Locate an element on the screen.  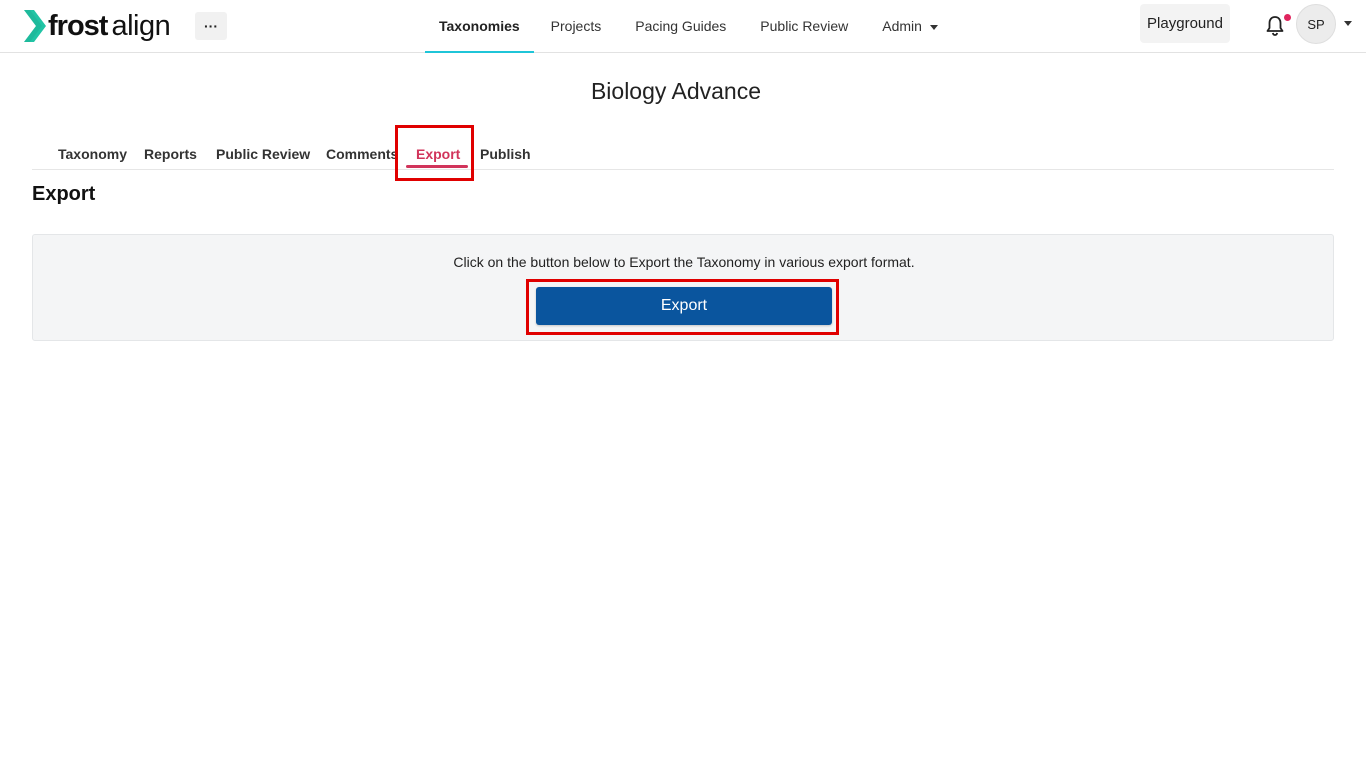
nav-public-review-label: Public Review is located at coordinates (804, 26).